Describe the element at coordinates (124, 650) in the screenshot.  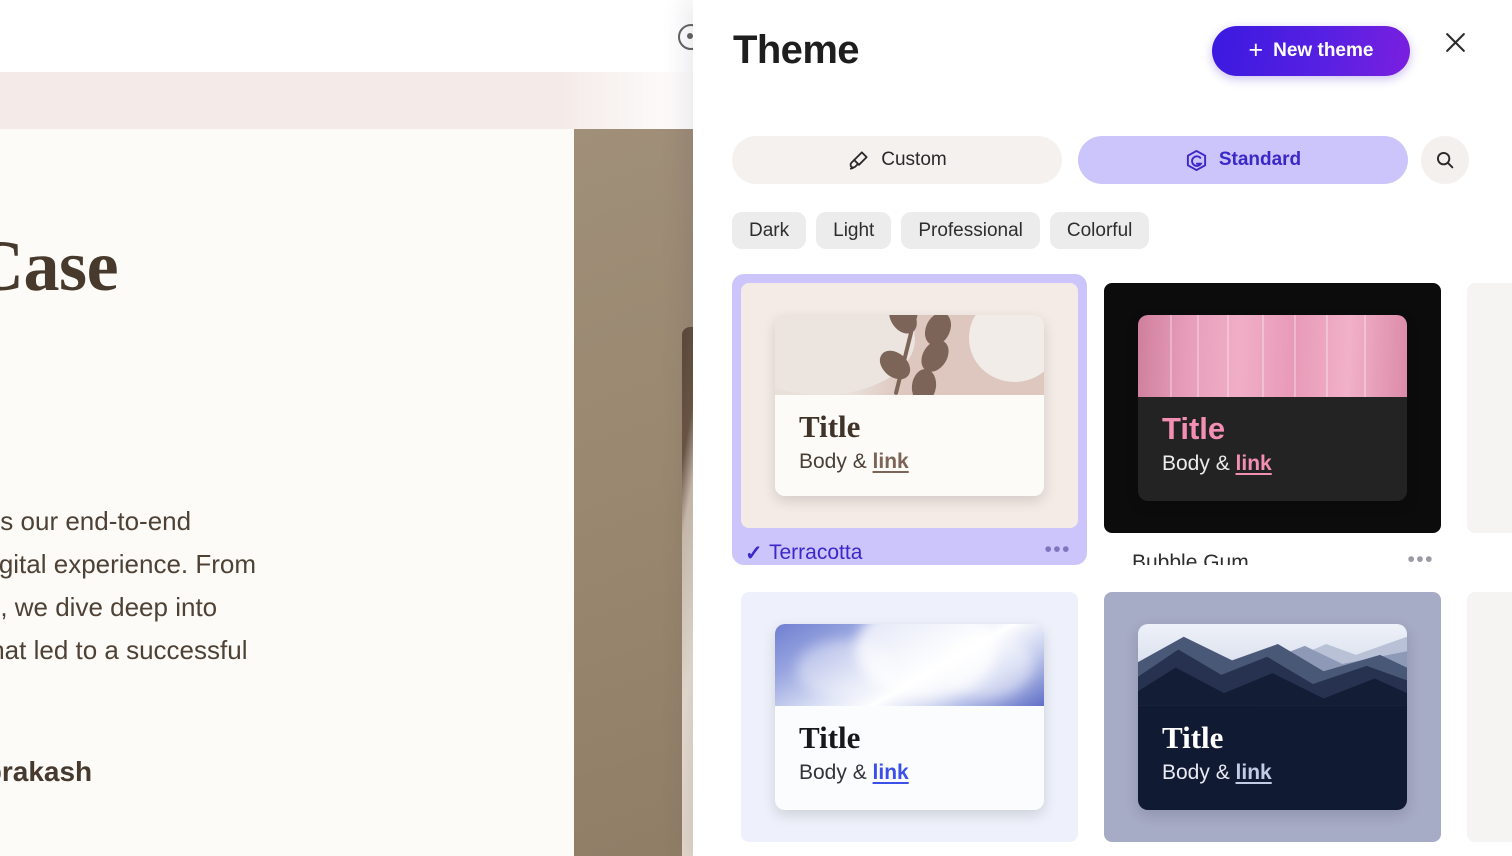
I see `background-body-line: hodologies that led to a successful` at that location.